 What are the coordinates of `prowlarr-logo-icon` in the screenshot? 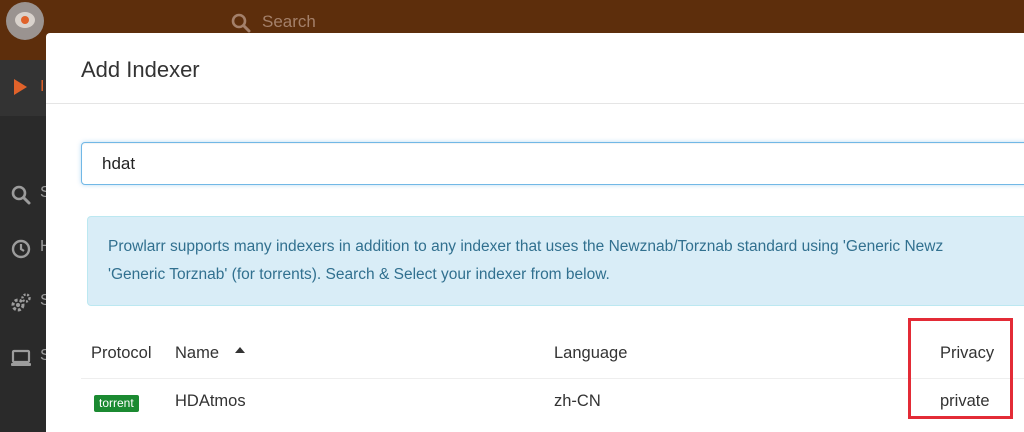 It's located at (25, 21).